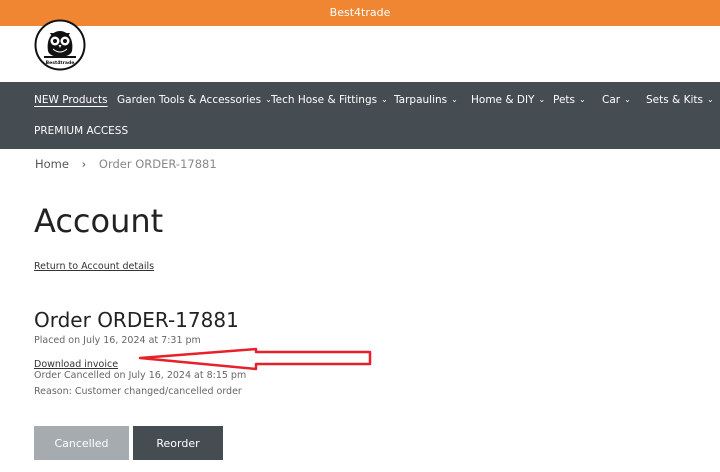 The width and height of the screenshot is (720, 472). I want to click on reorder-button: Reorder, so click(178, 443).